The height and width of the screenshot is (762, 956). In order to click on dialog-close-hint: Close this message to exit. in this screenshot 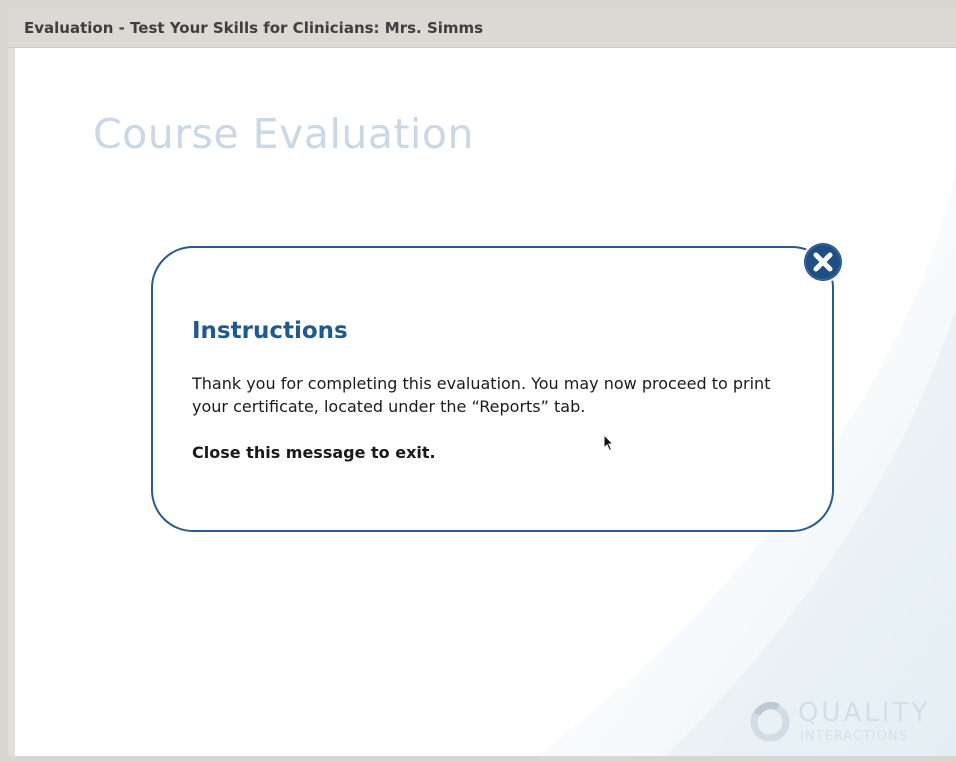, I will do `click(314, 452)`.